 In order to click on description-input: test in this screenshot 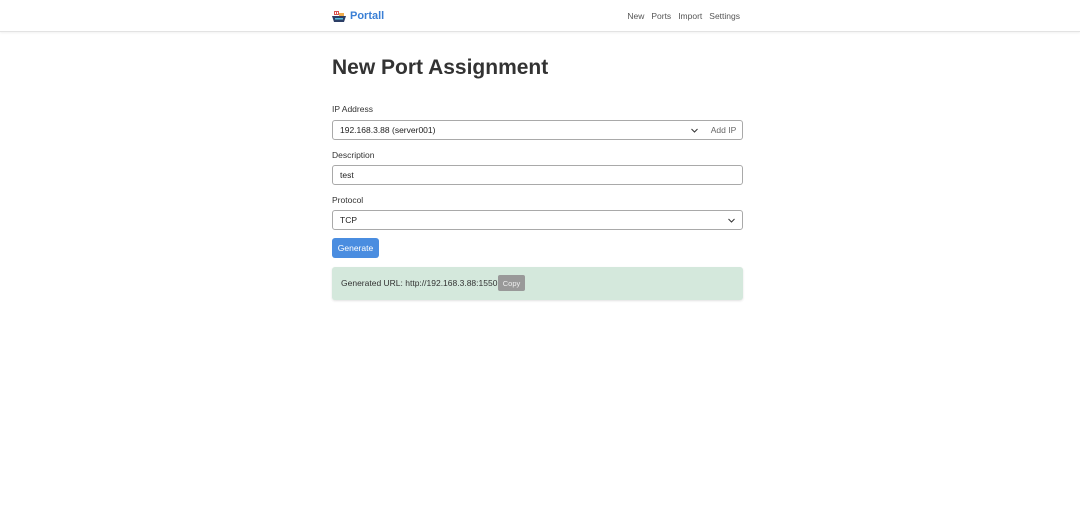, I will do `click(537, 175)`.